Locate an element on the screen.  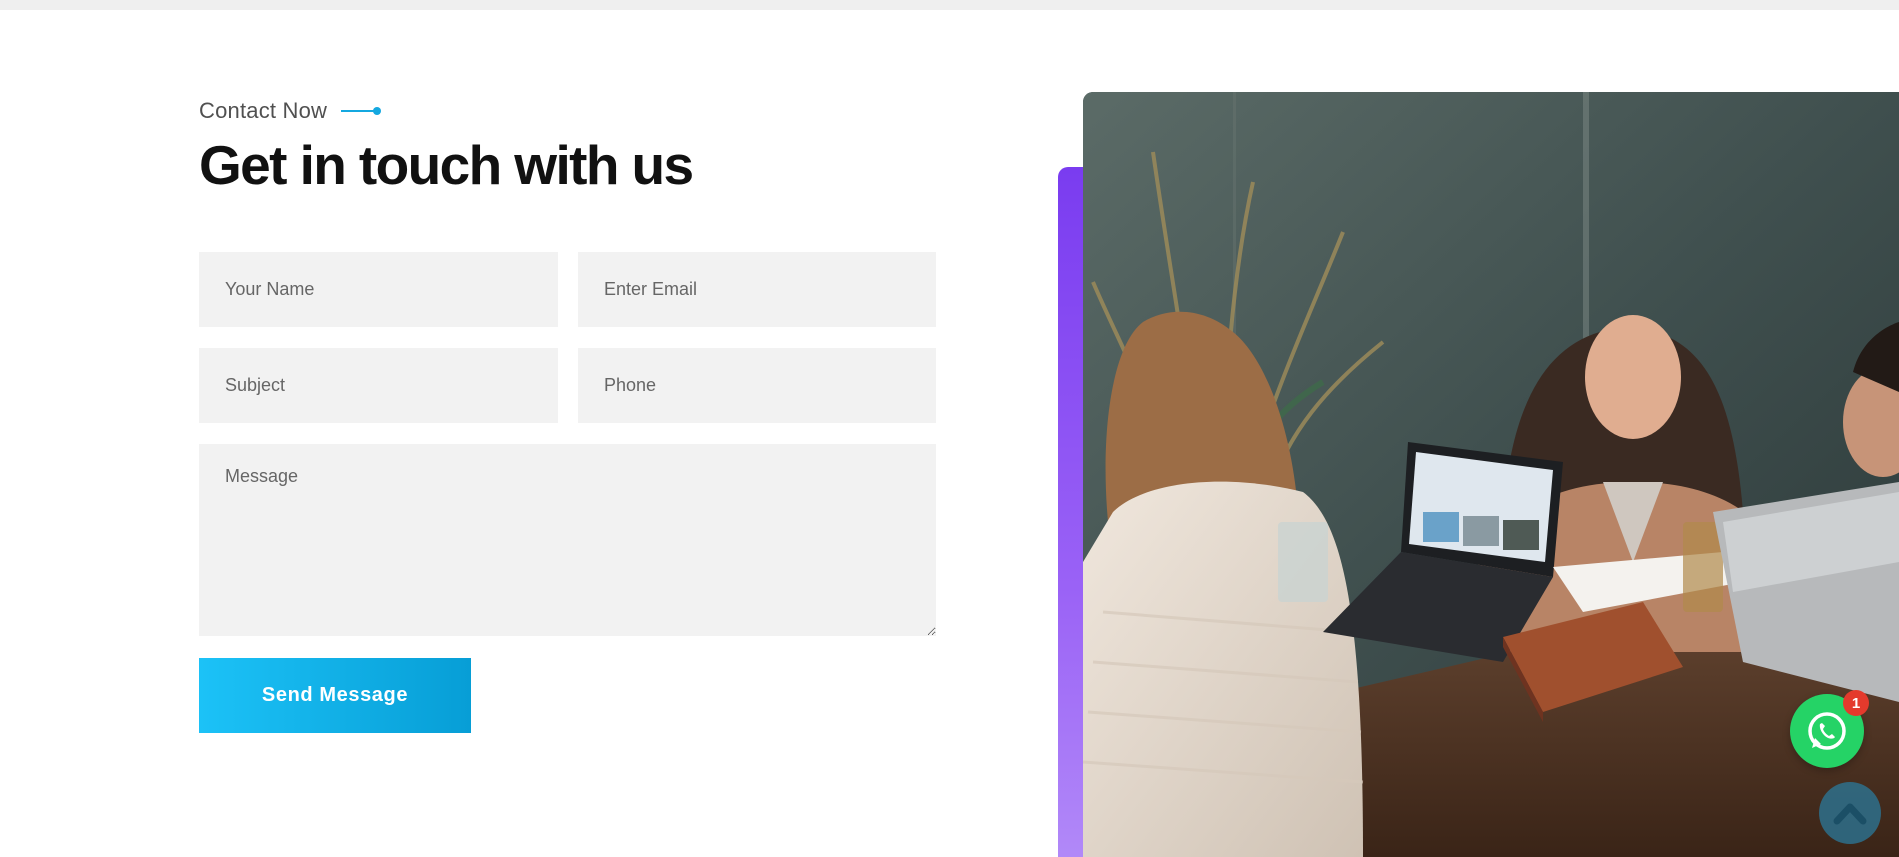
section-kicker: Contact Now is located at coordinates (290, 111).